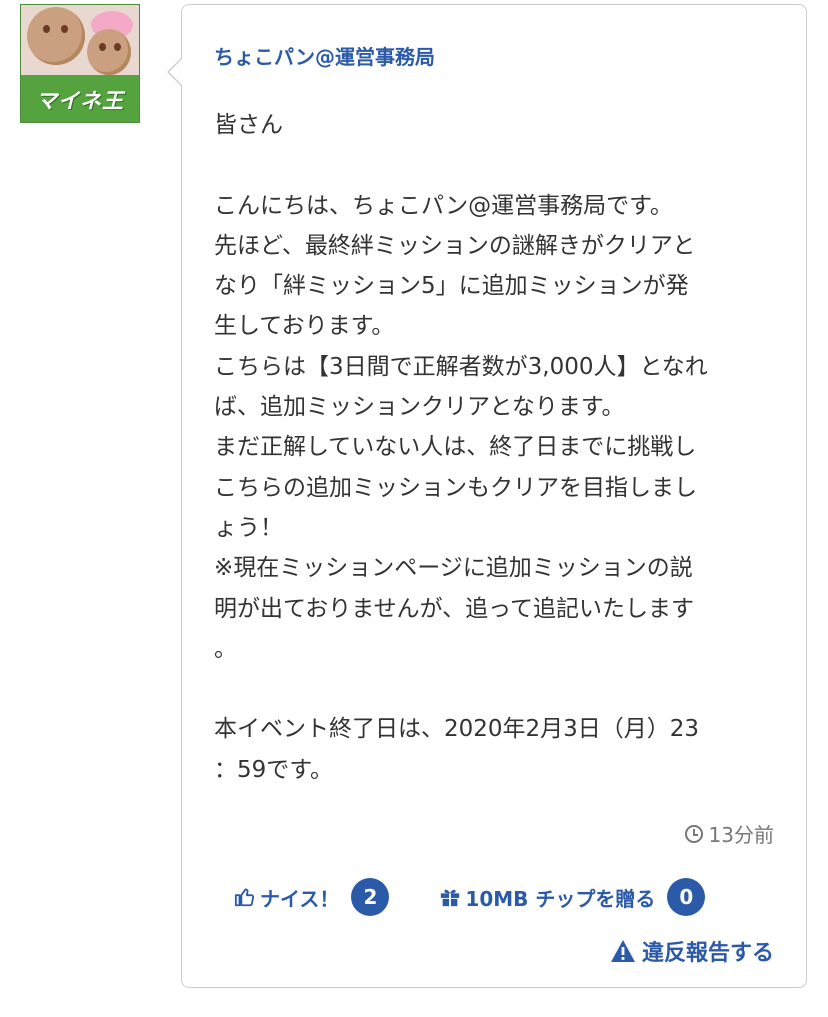 This screenshot has width=828, height=1017. Describe the element at coordinates (461, 366) in the screenshot. I see `body-line: こちらは【3日間で正解者数が3,000人】となれ` at that location.